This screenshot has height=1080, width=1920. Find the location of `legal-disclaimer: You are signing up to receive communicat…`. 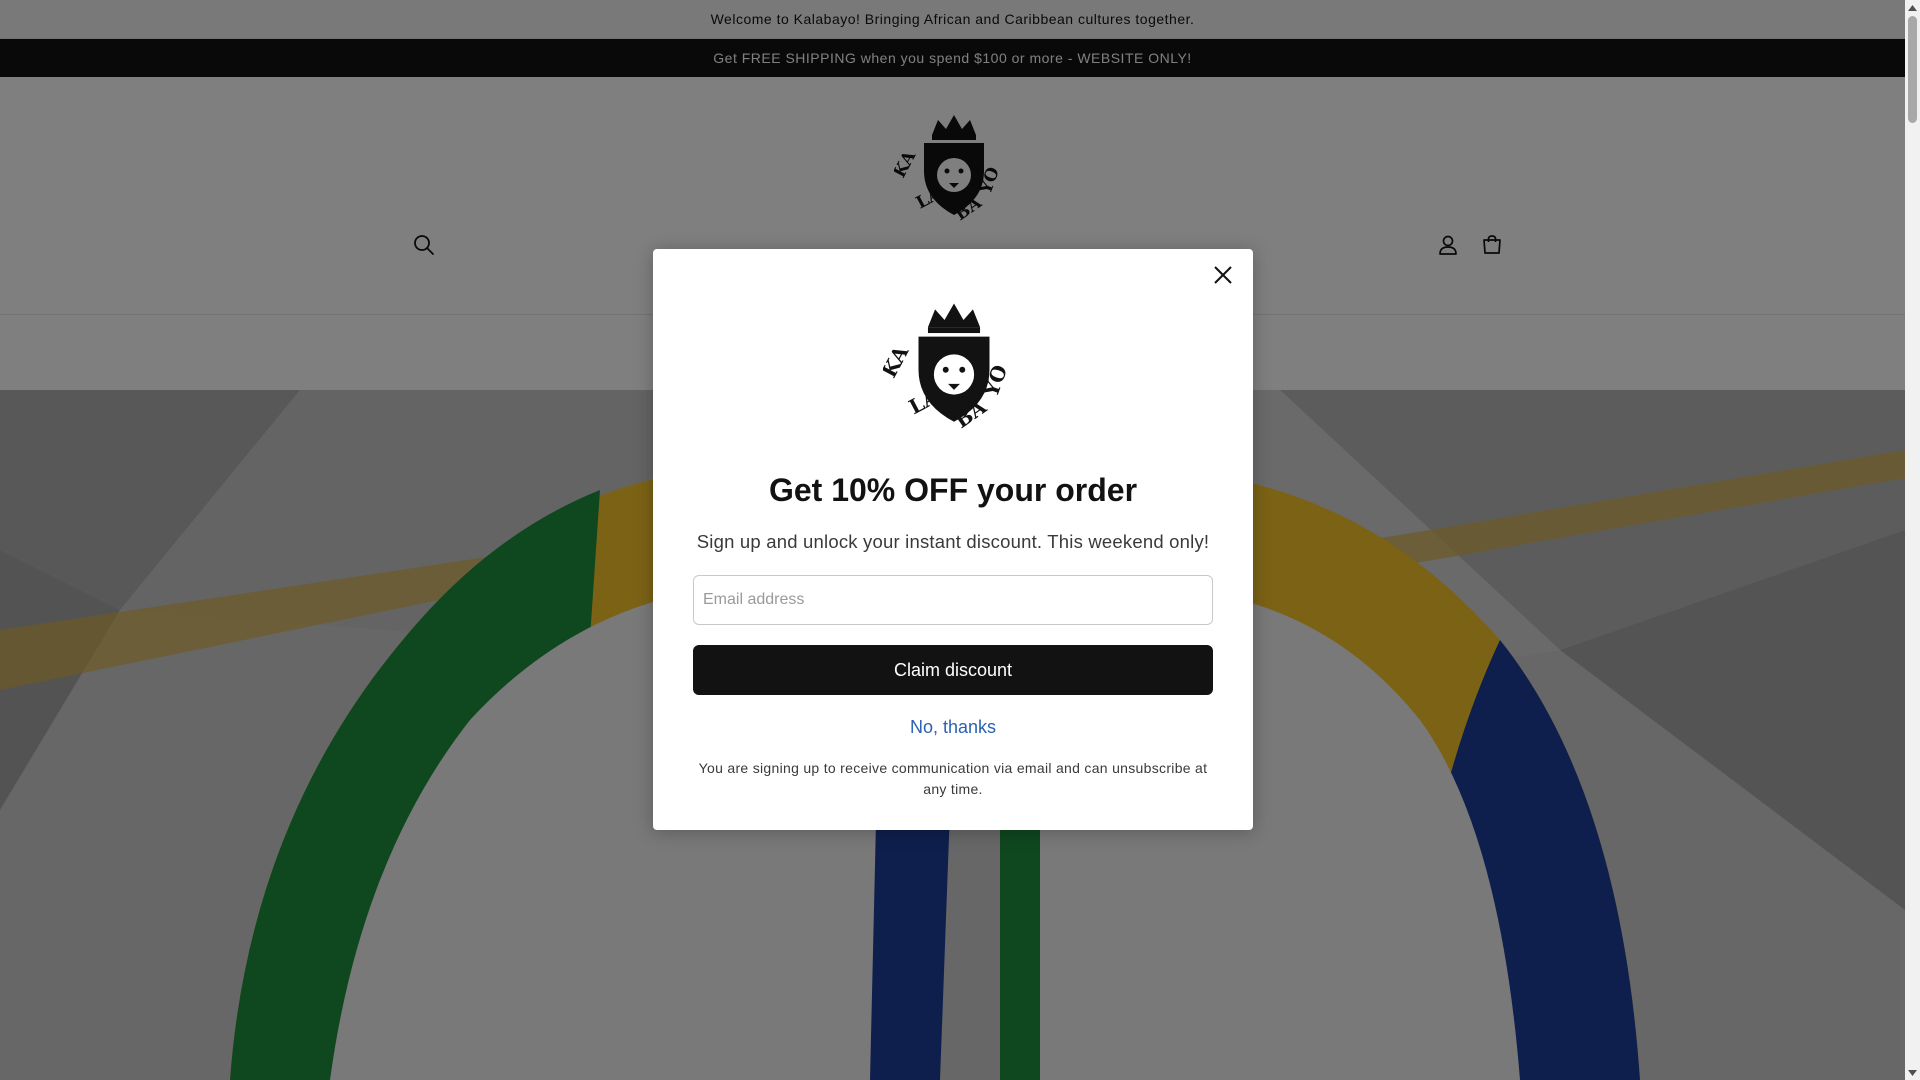

legal-disclaimer: You are signing up to receive communicat… is located at coordinates (953, 778).